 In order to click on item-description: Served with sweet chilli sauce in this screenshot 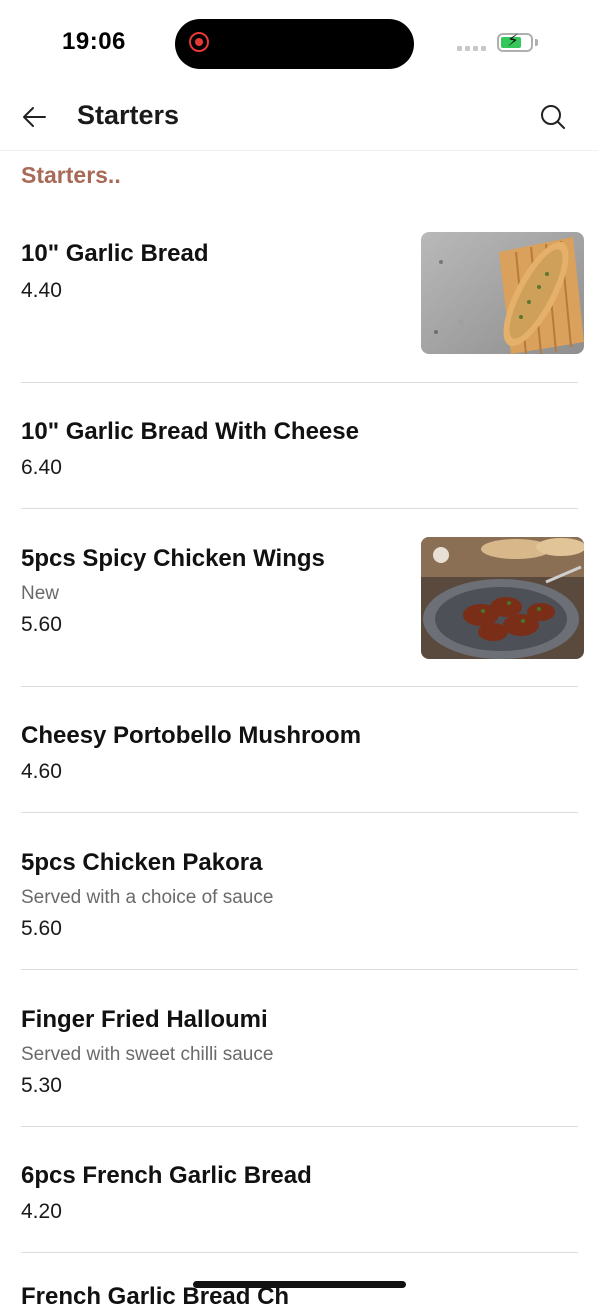, I will do `click(147, 1054)`.